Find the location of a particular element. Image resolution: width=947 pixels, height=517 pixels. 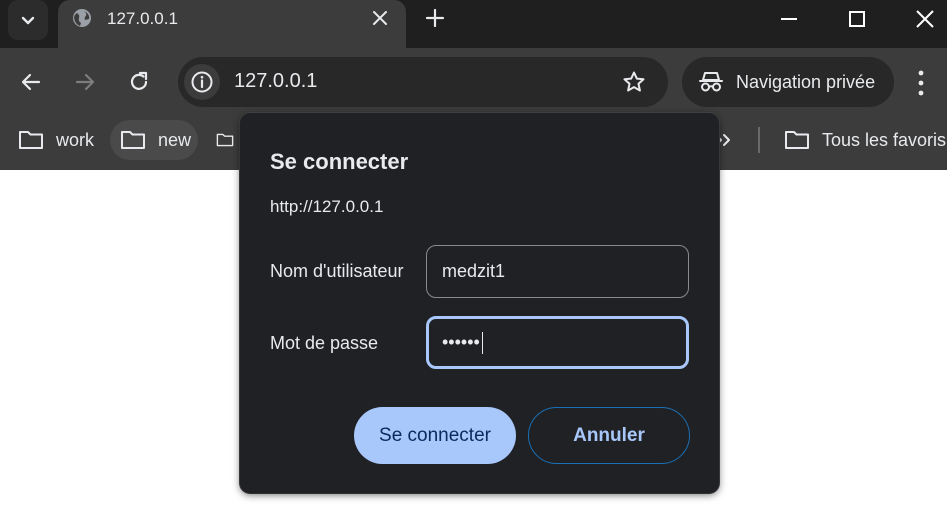

username-value: medzit1 is located at coordinates (474, 271).